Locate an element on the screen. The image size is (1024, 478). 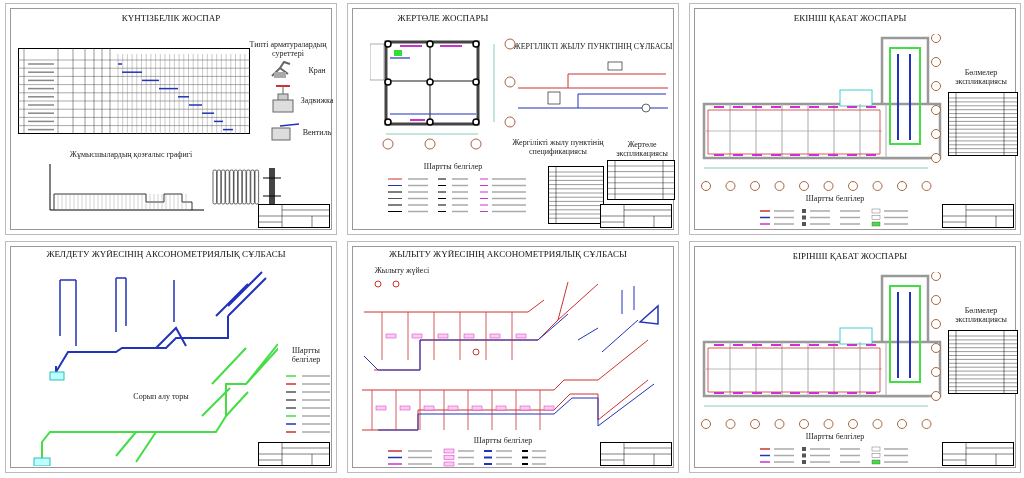
drawing-label: Жергілікті жылу пунктінің спецификациясы is located at coordinates (558, 147).